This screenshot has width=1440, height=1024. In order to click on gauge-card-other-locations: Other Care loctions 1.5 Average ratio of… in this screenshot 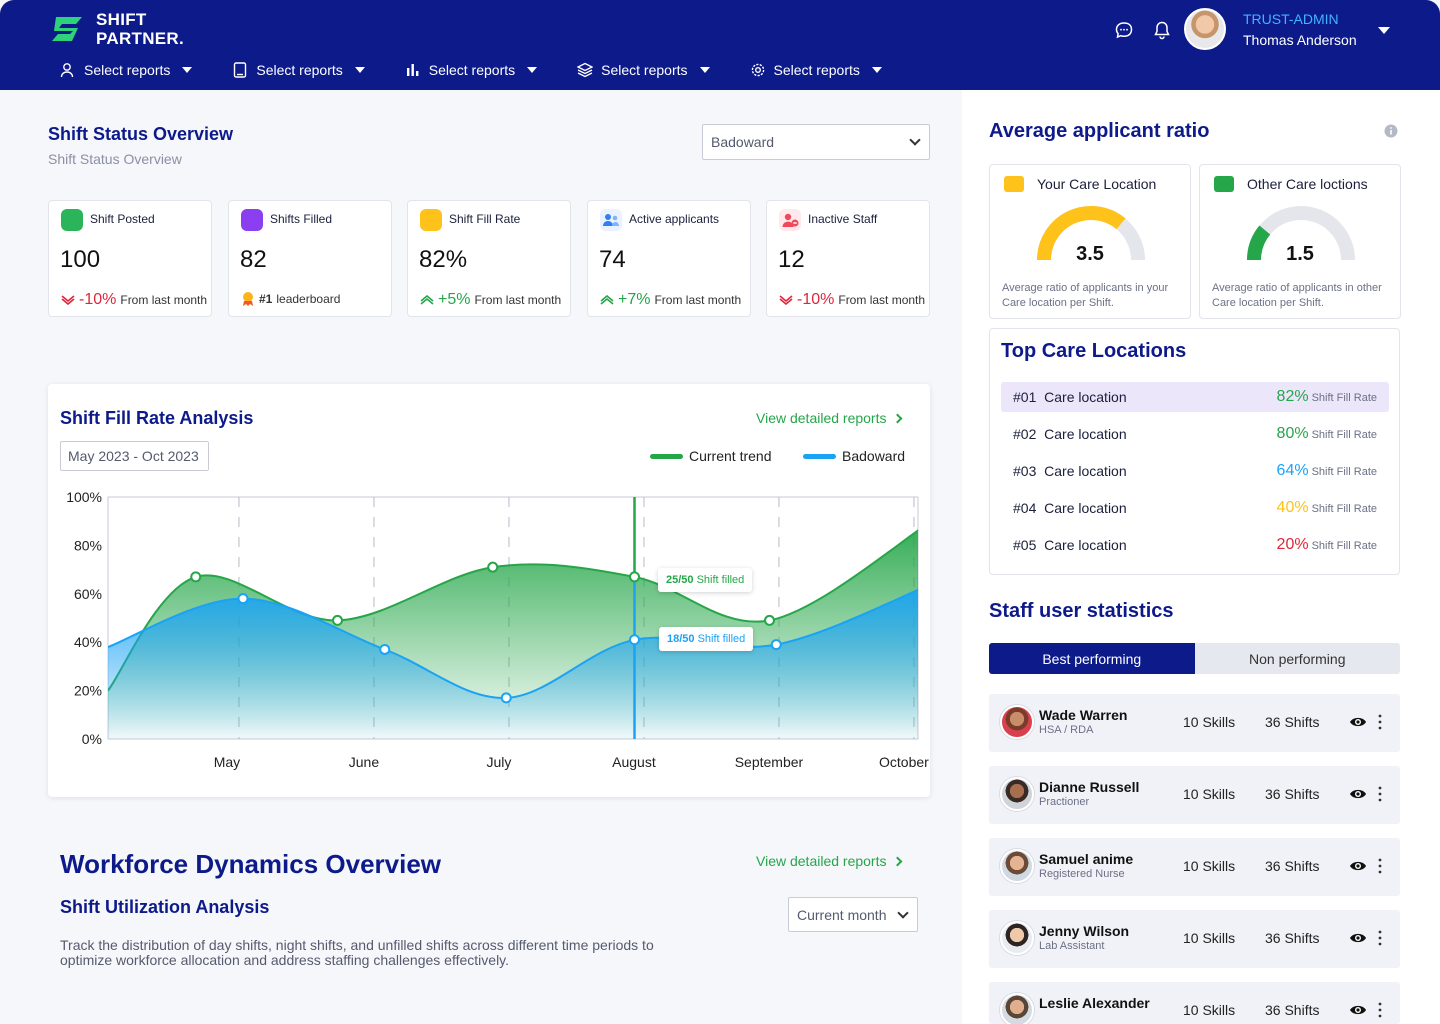, I will do `click(1300, 241)`.